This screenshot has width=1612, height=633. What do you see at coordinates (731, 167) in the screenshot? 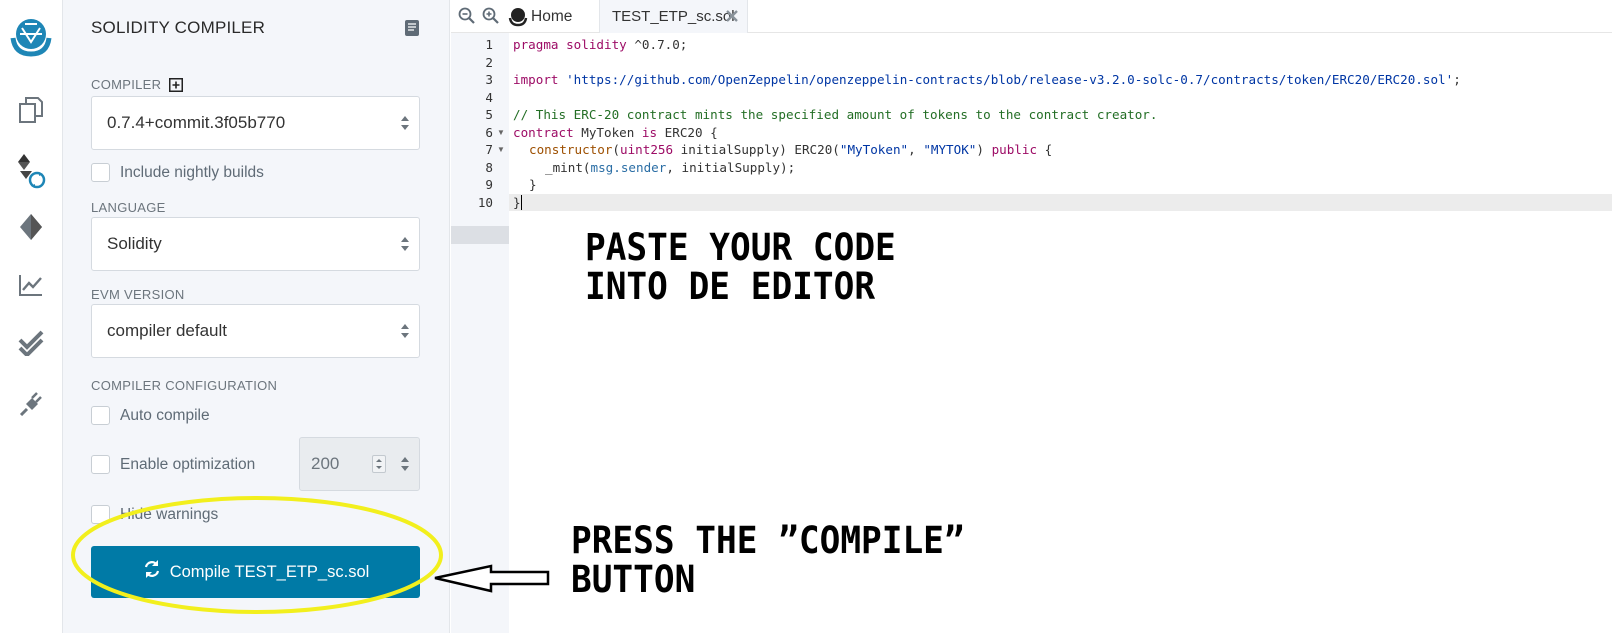
I see `code-text: , initialSupply);` at bounding box center [731, 167].